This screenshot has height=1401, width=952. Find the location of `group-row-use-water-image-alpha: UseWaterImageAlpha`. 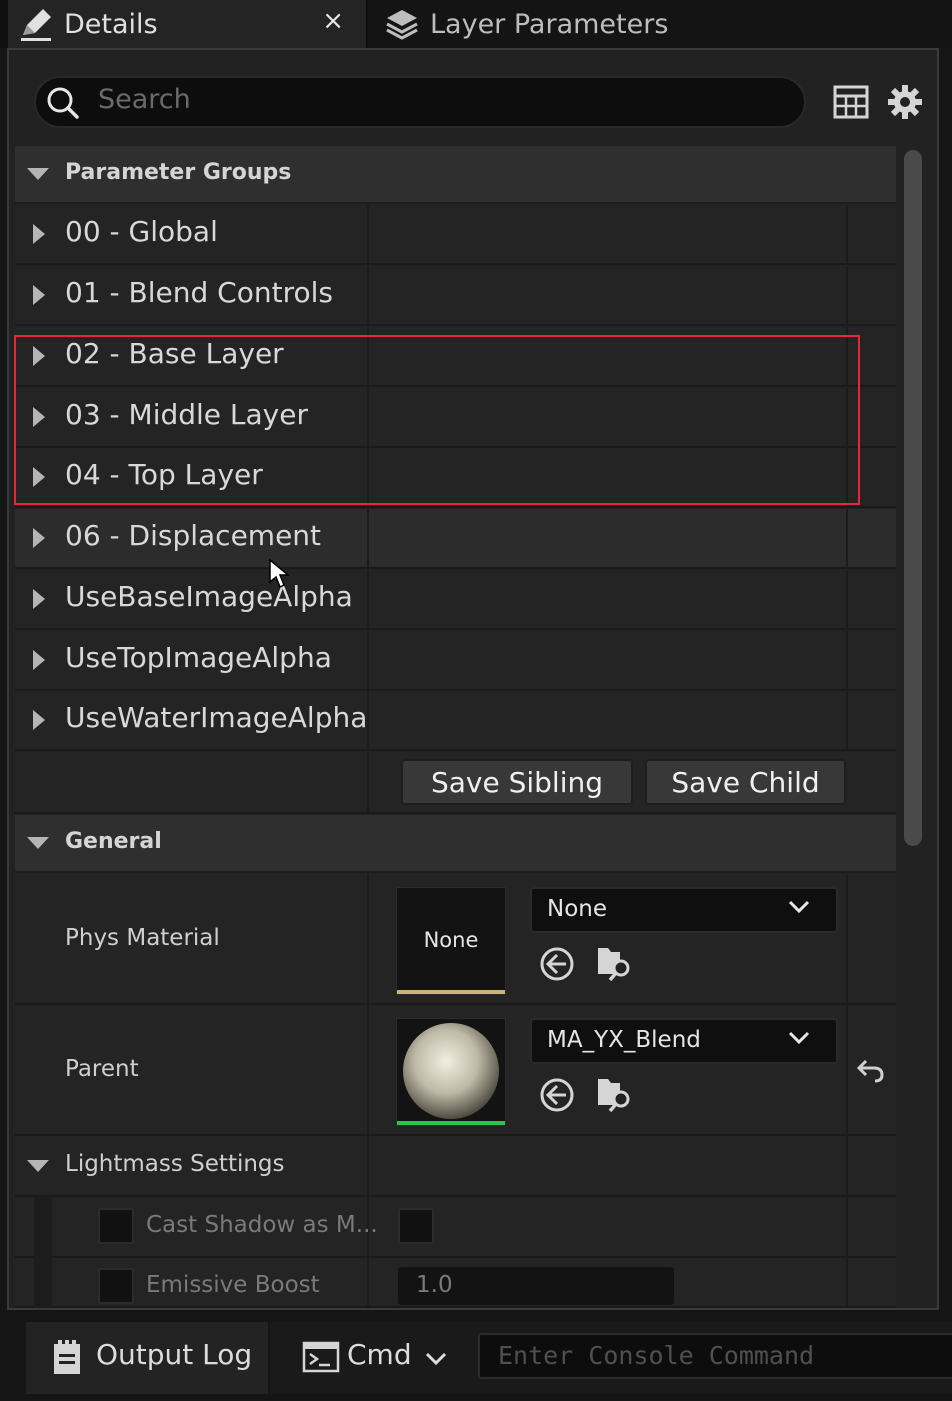

group-row-use-water-image-alpha: UseWaterImageAlpha is located at coordinates (455, 721).